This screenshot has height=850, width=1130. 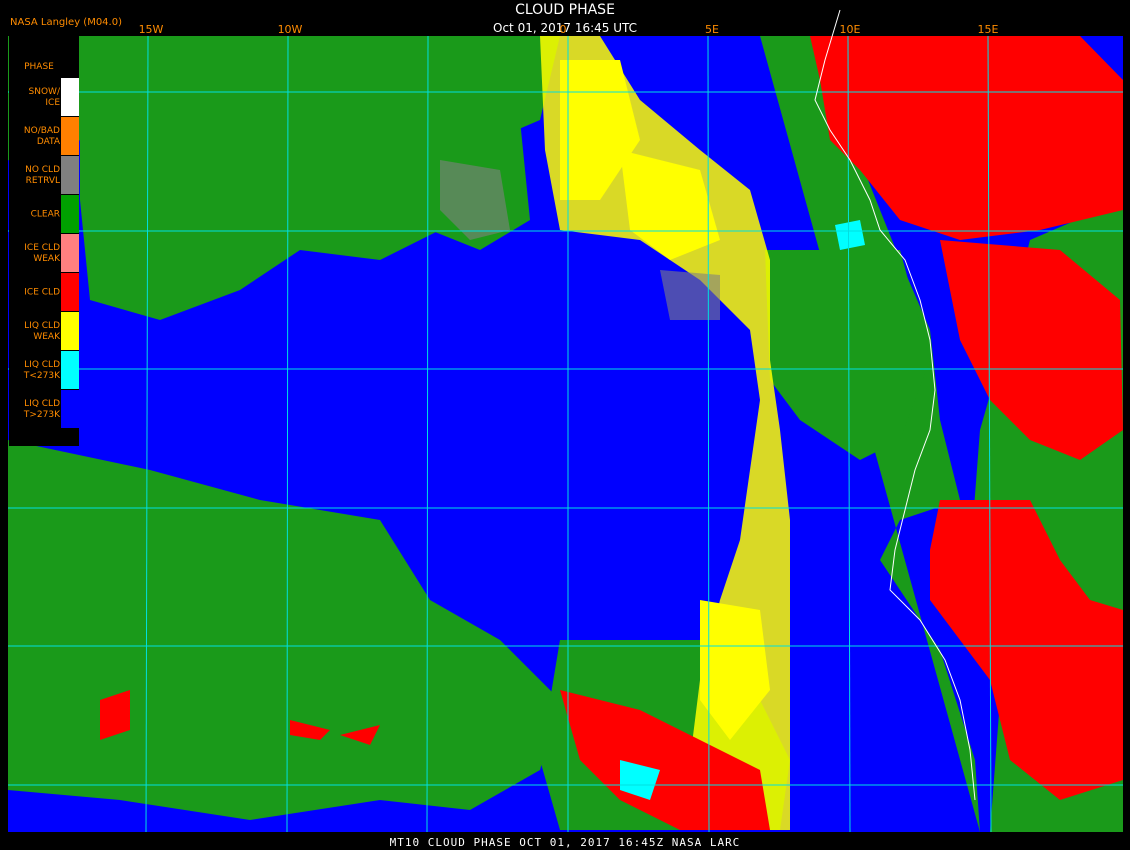 I want to click on legend-label: ICE CLD WEAK, so click(x=42, y=253).